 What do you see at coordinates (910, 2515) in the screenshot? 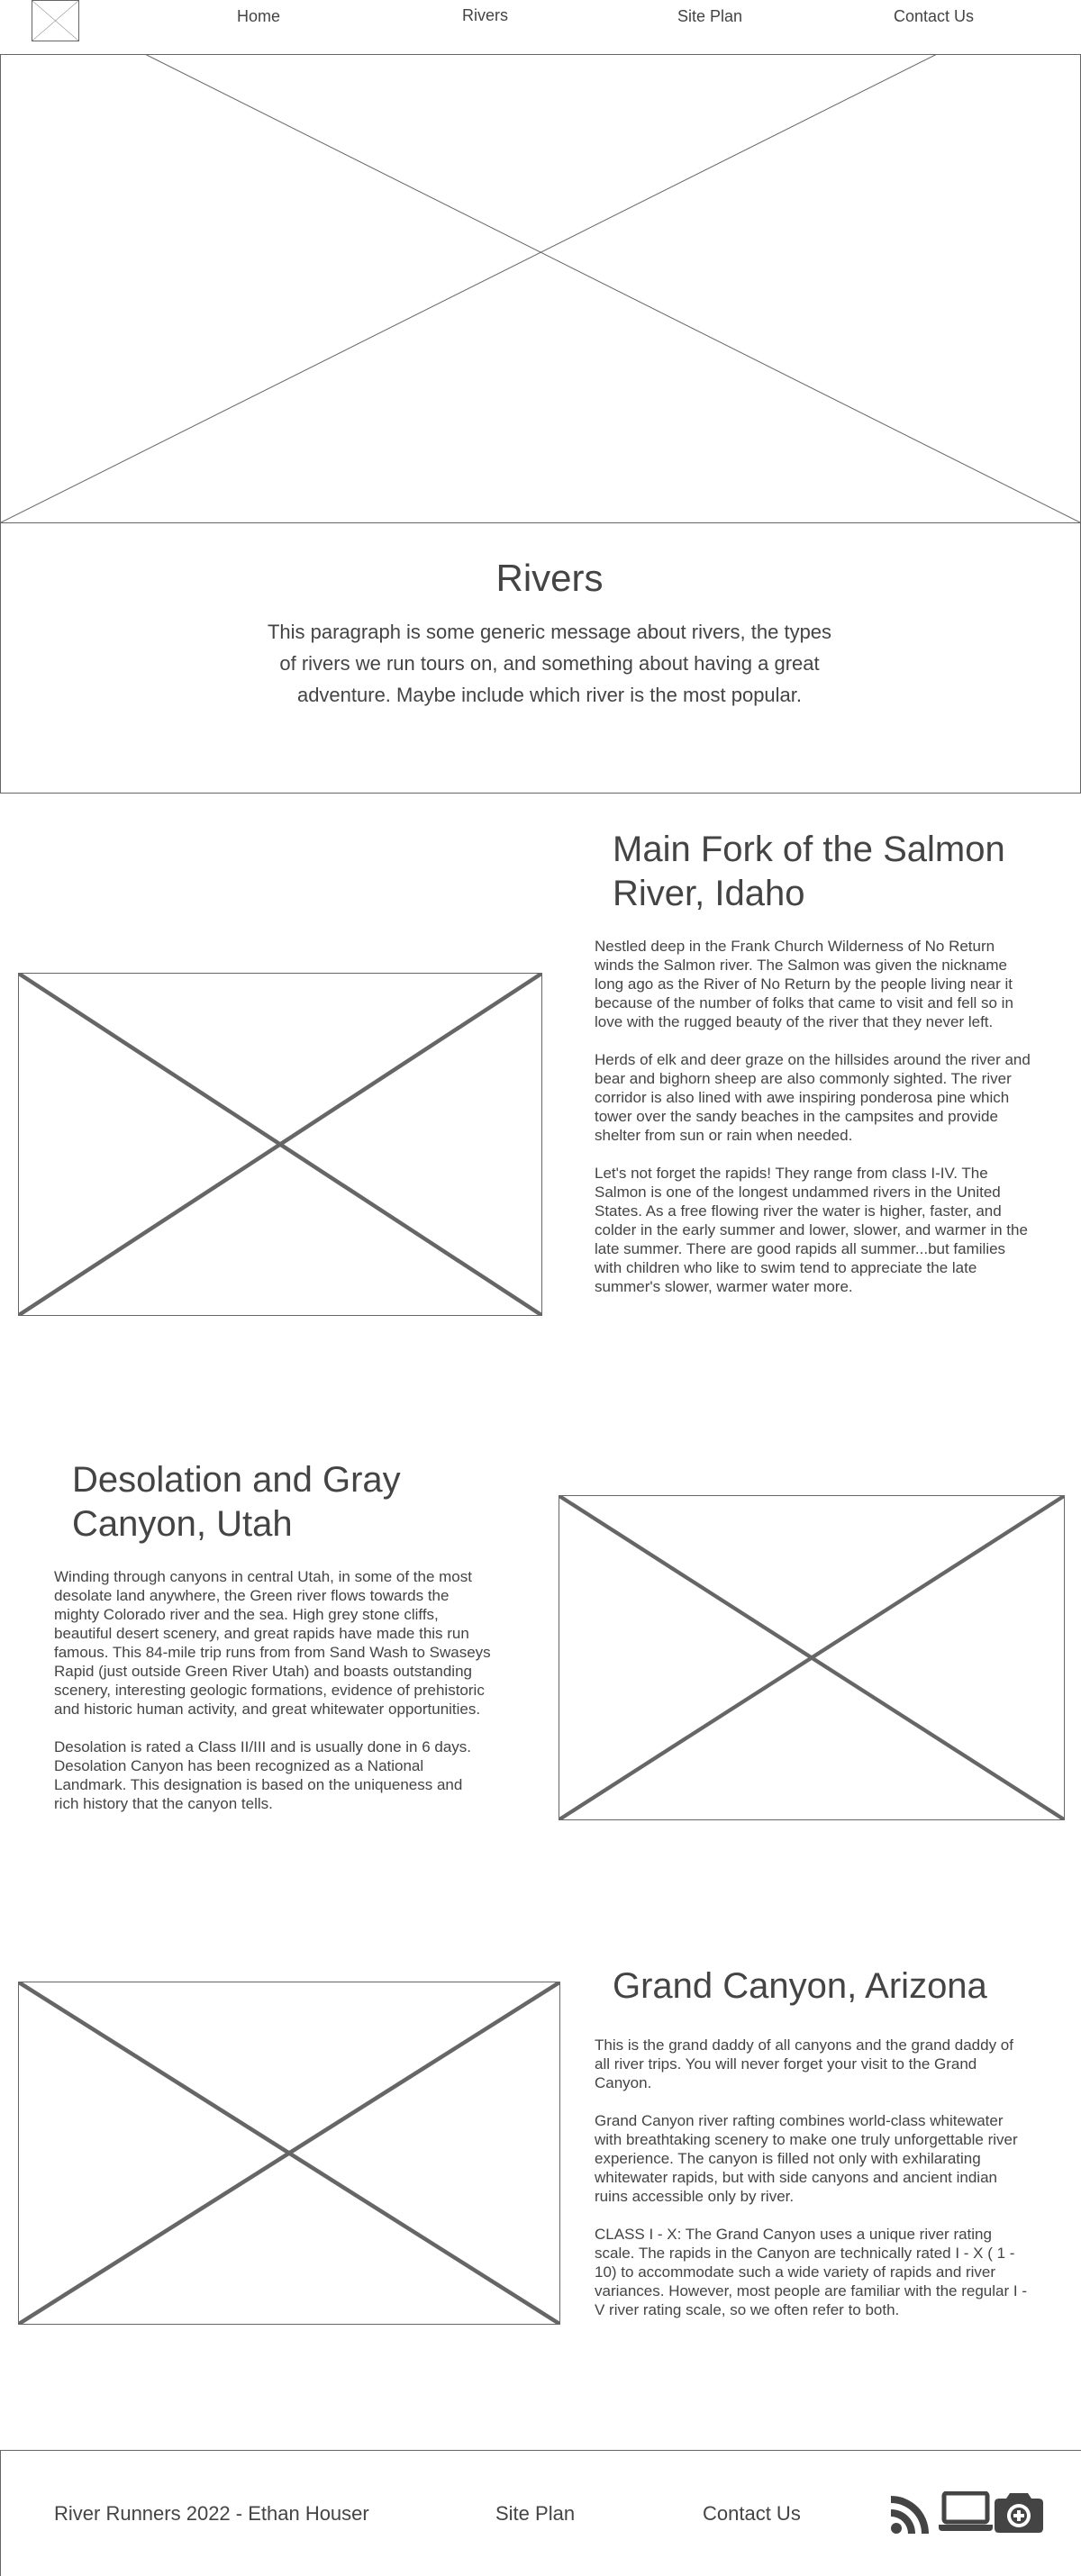
I see `rss-icon` at bounding box center [910, 2515].